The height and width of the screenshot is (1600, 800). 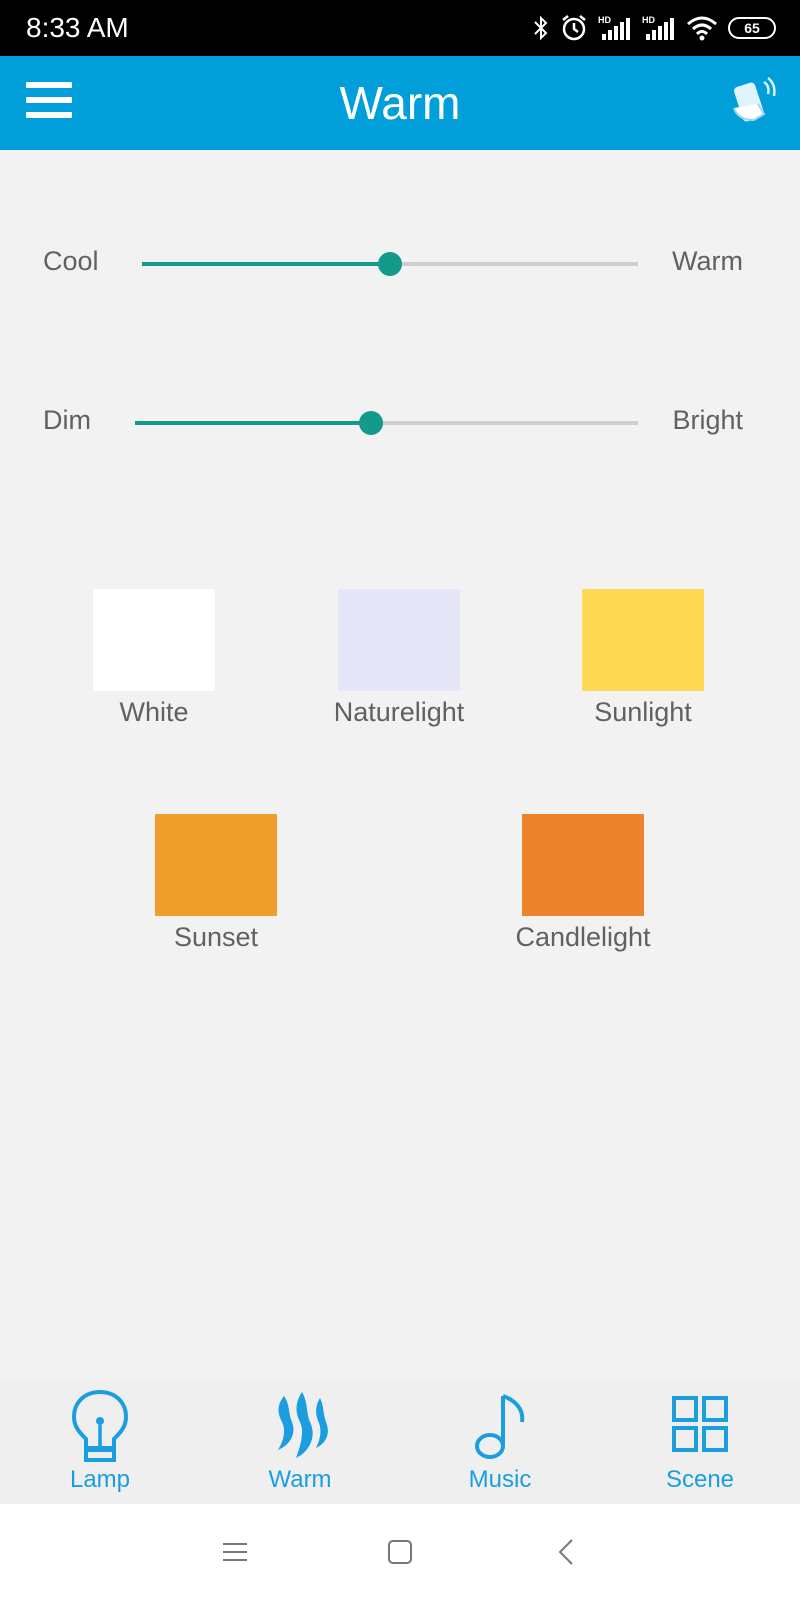 I want to click on brightness-slider-row: Dim Bright, so click(x=400, y=423).